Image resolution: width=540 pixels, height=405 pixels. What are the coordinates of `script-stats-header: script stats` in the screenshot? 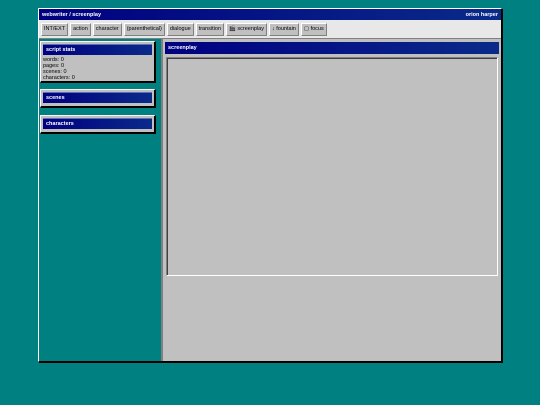 It's located at (97, 49).